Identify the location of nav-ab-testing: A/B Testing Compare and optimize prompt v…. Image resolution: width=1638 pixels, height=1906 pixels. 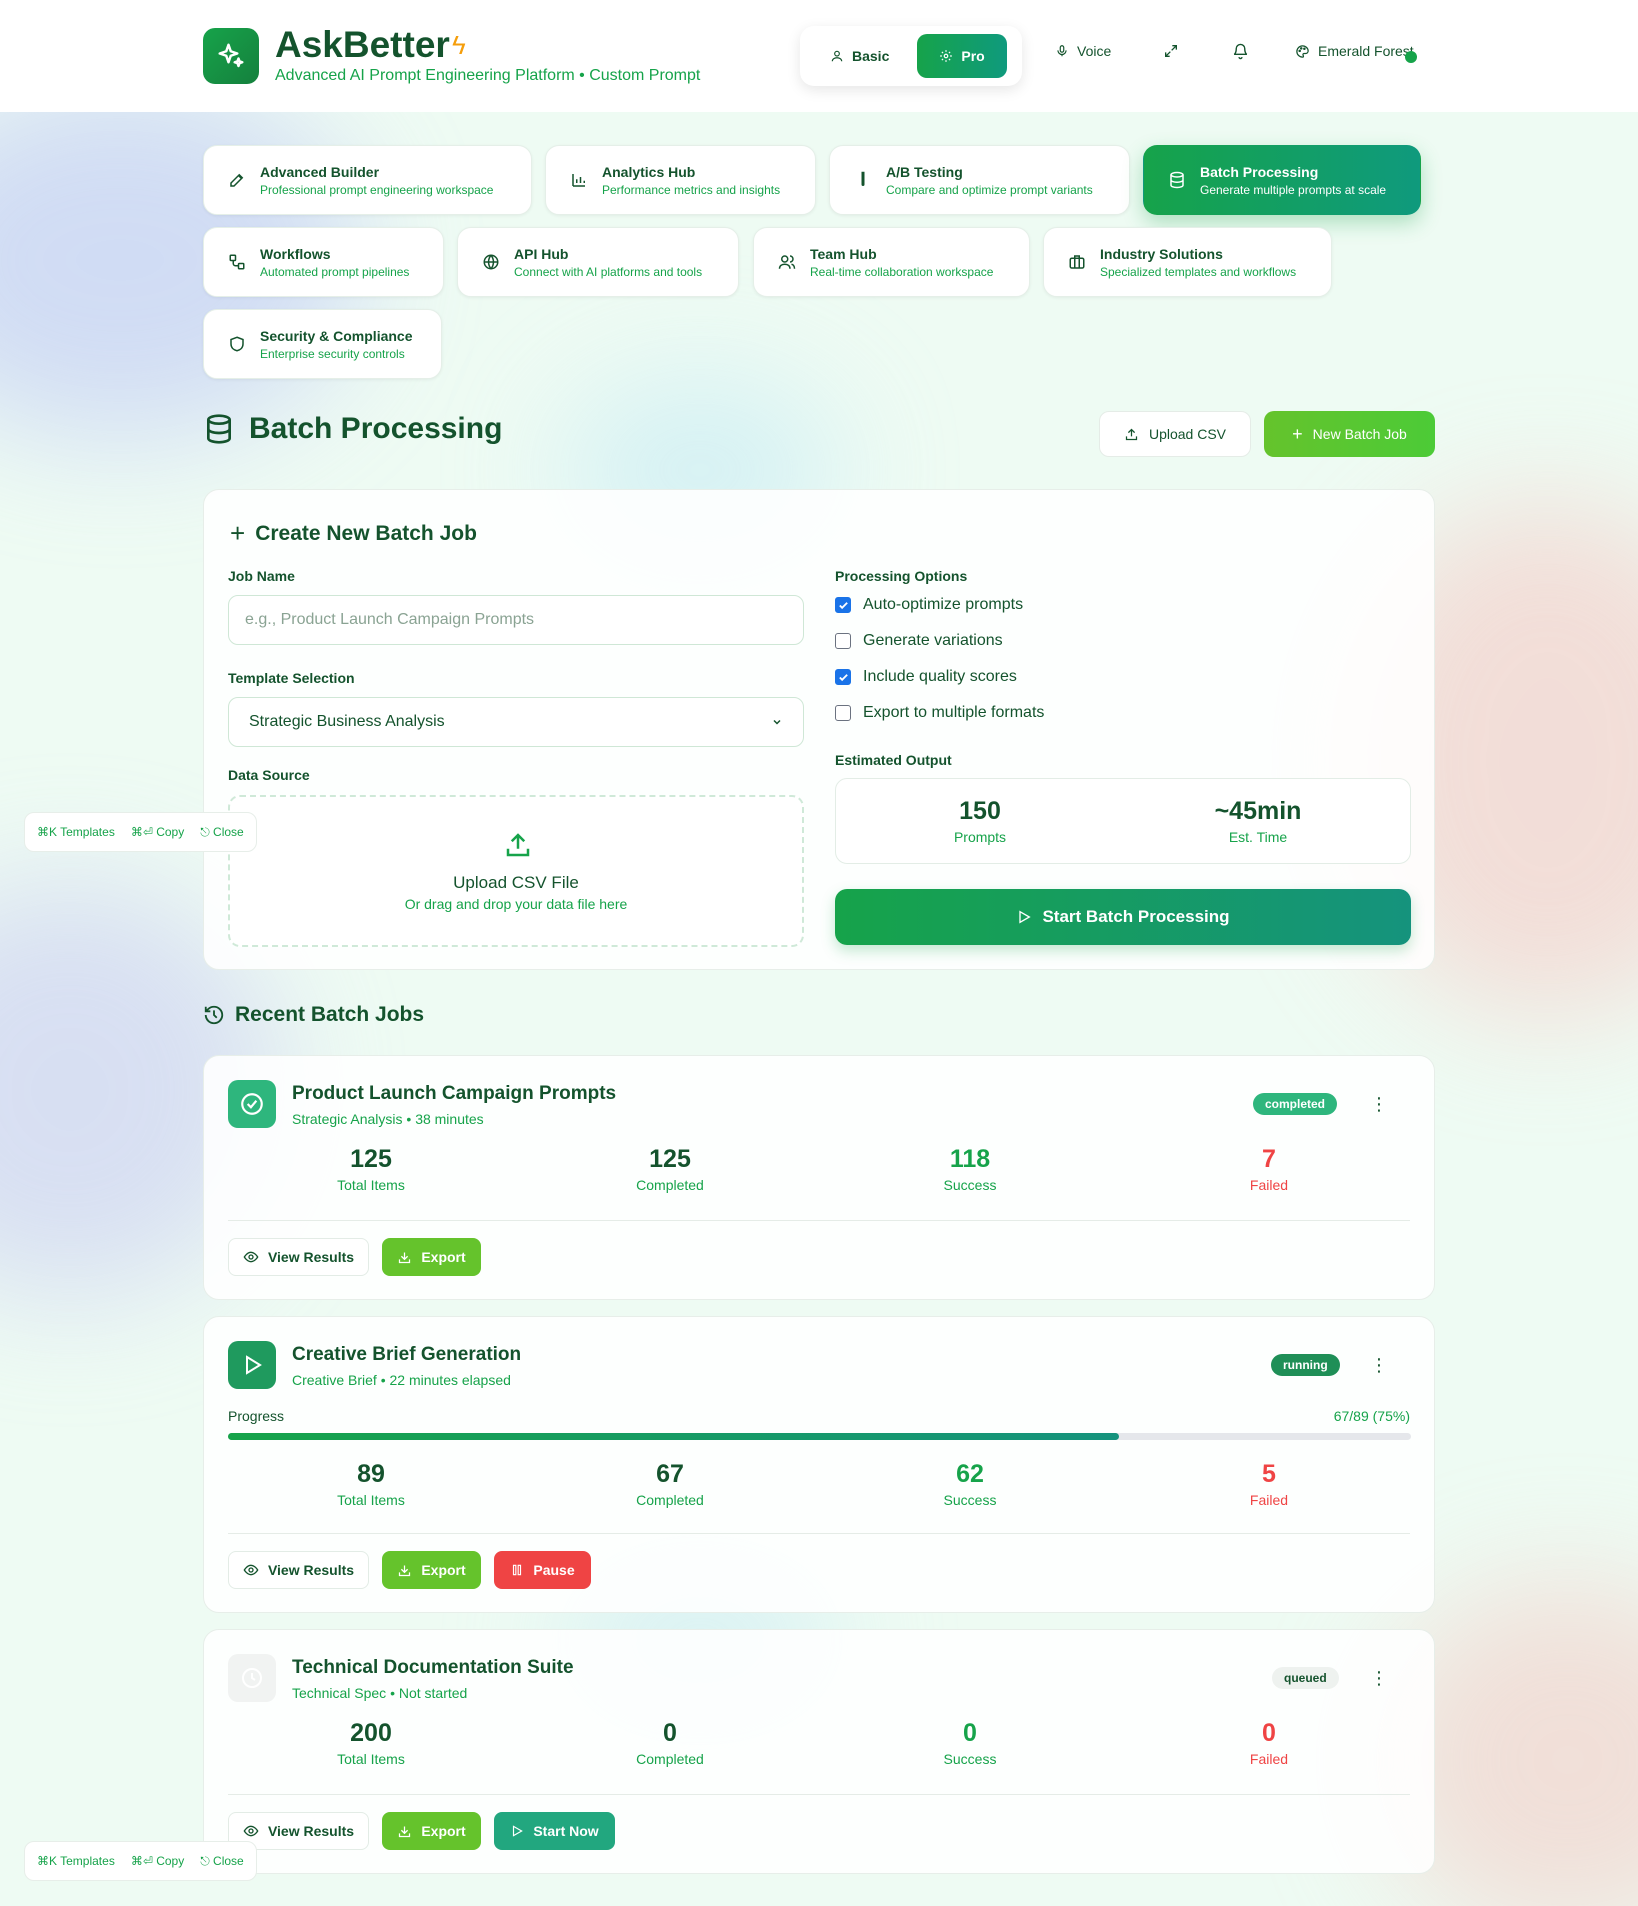
(979, 180).